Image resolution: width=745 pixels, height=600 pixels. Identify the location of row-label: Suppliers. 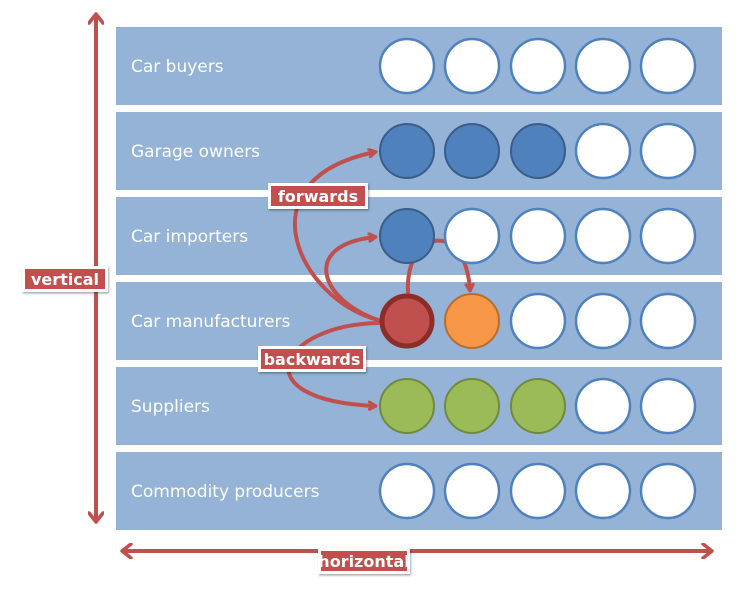
(170, 407).